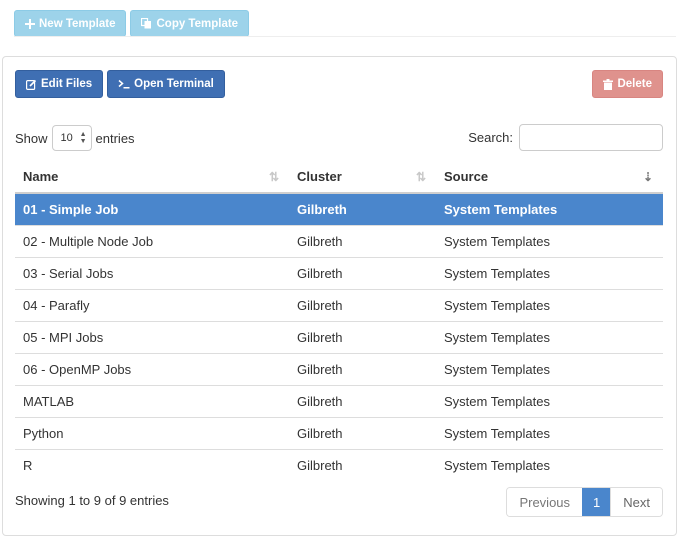  I want to click on template-toolbar: New Template Copy Template, so click(132, 23).